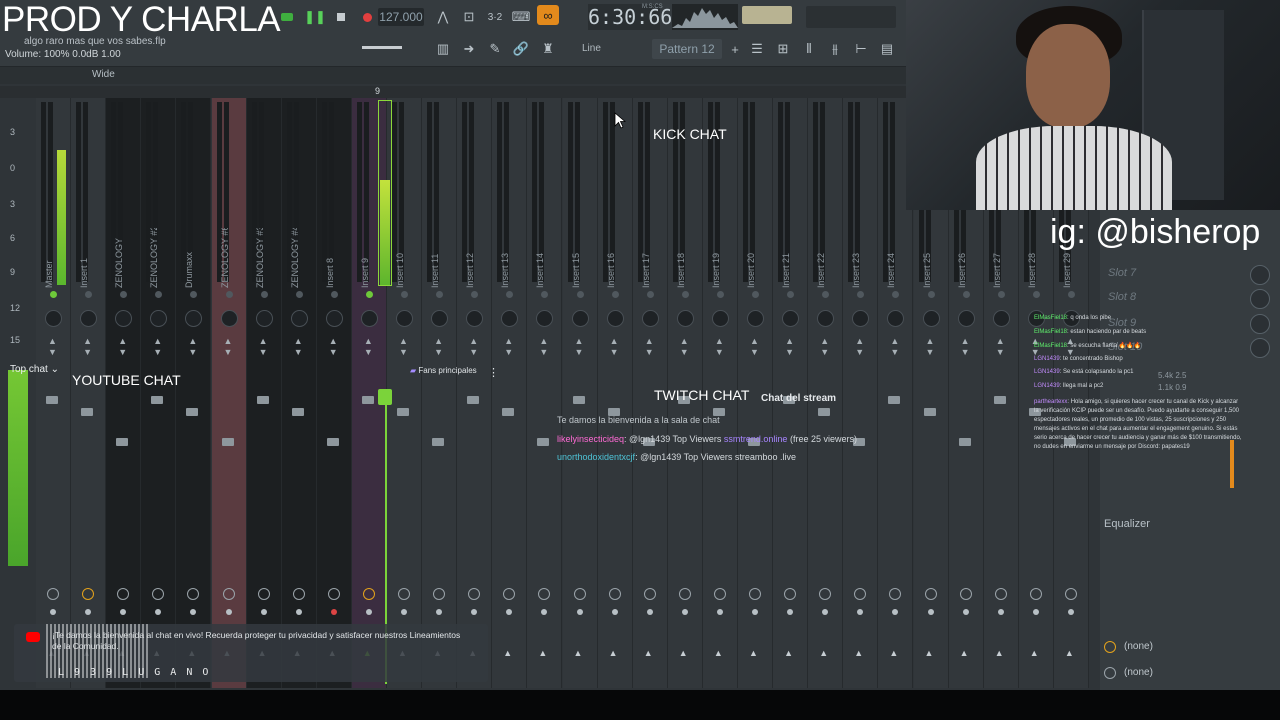 The image size is (1280, 720). Describe the element at coordinates (893, 258) in the screenshot. I see `track-name: Insert 24` at that location.